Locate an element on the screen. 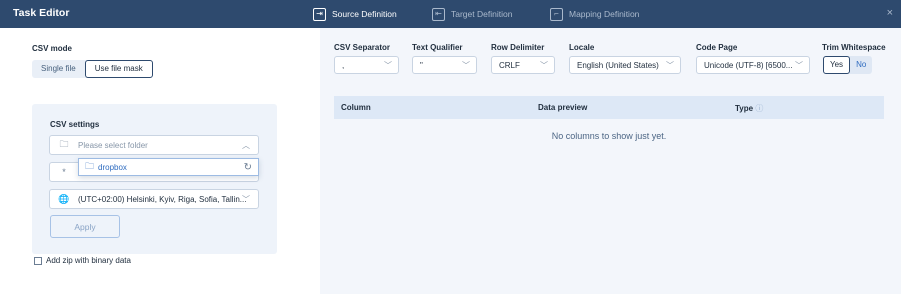 Image resolution: width=901 pixels, height=294 pixels. row-delimiter-select: CRLF ﹀ is located at coordinates (523, 65).